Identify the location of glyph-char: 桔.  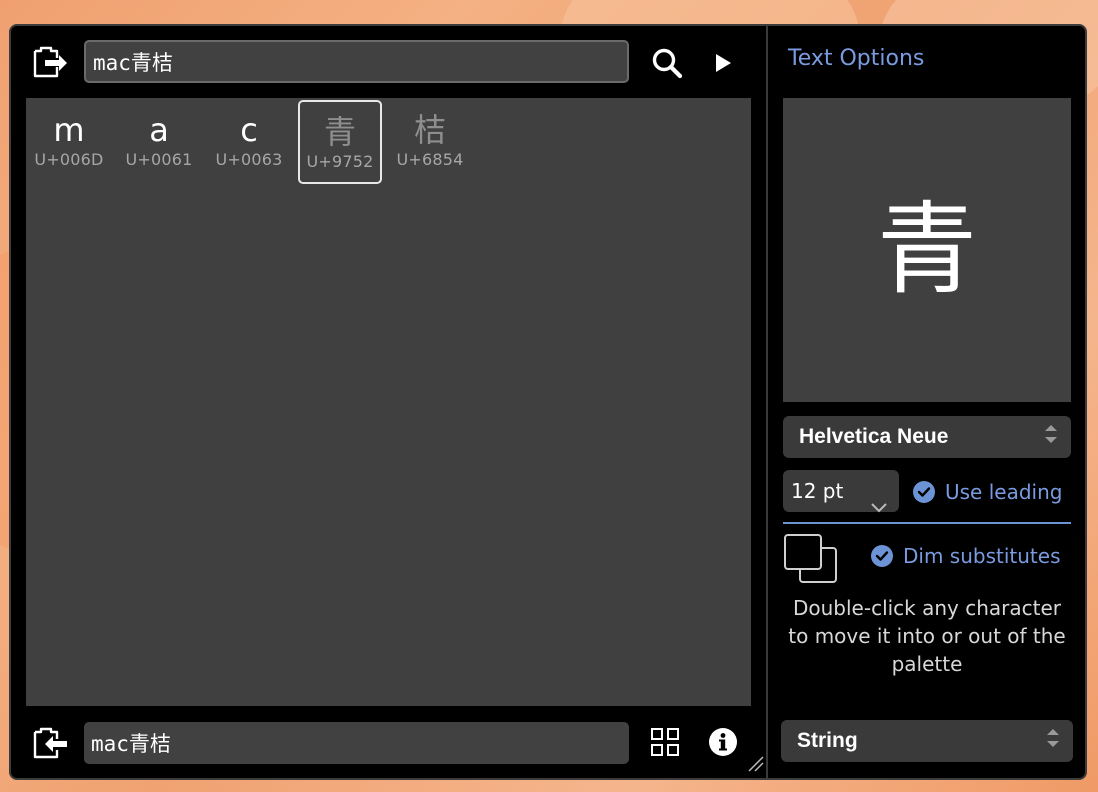
(429, 130).